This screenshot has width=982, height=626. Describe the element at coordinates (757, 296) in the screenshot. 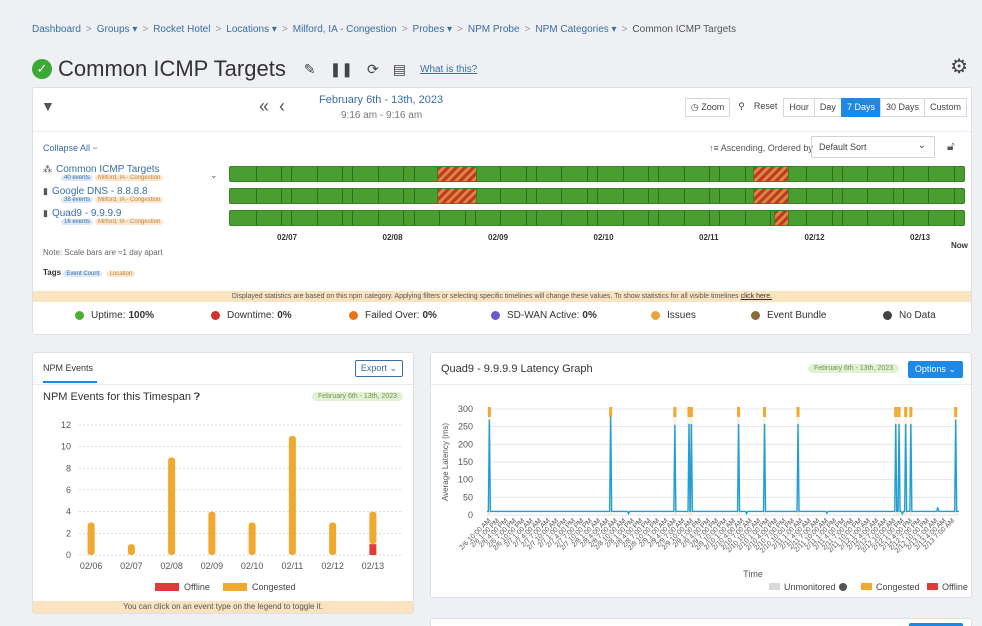

I see `click-here-link: click here.` at that location.